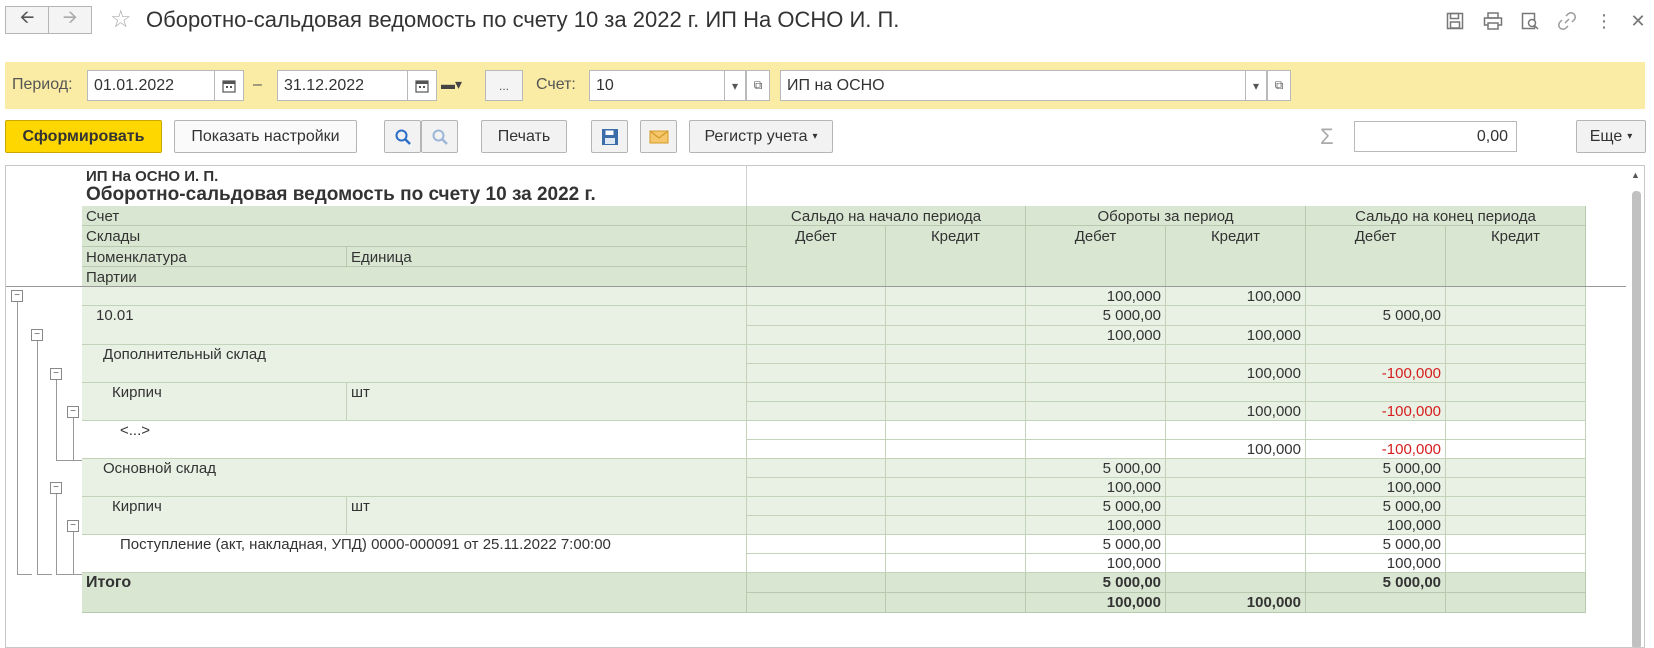  I want to click on report-org: ИП На ОСНО И. П., so click(152, 176).